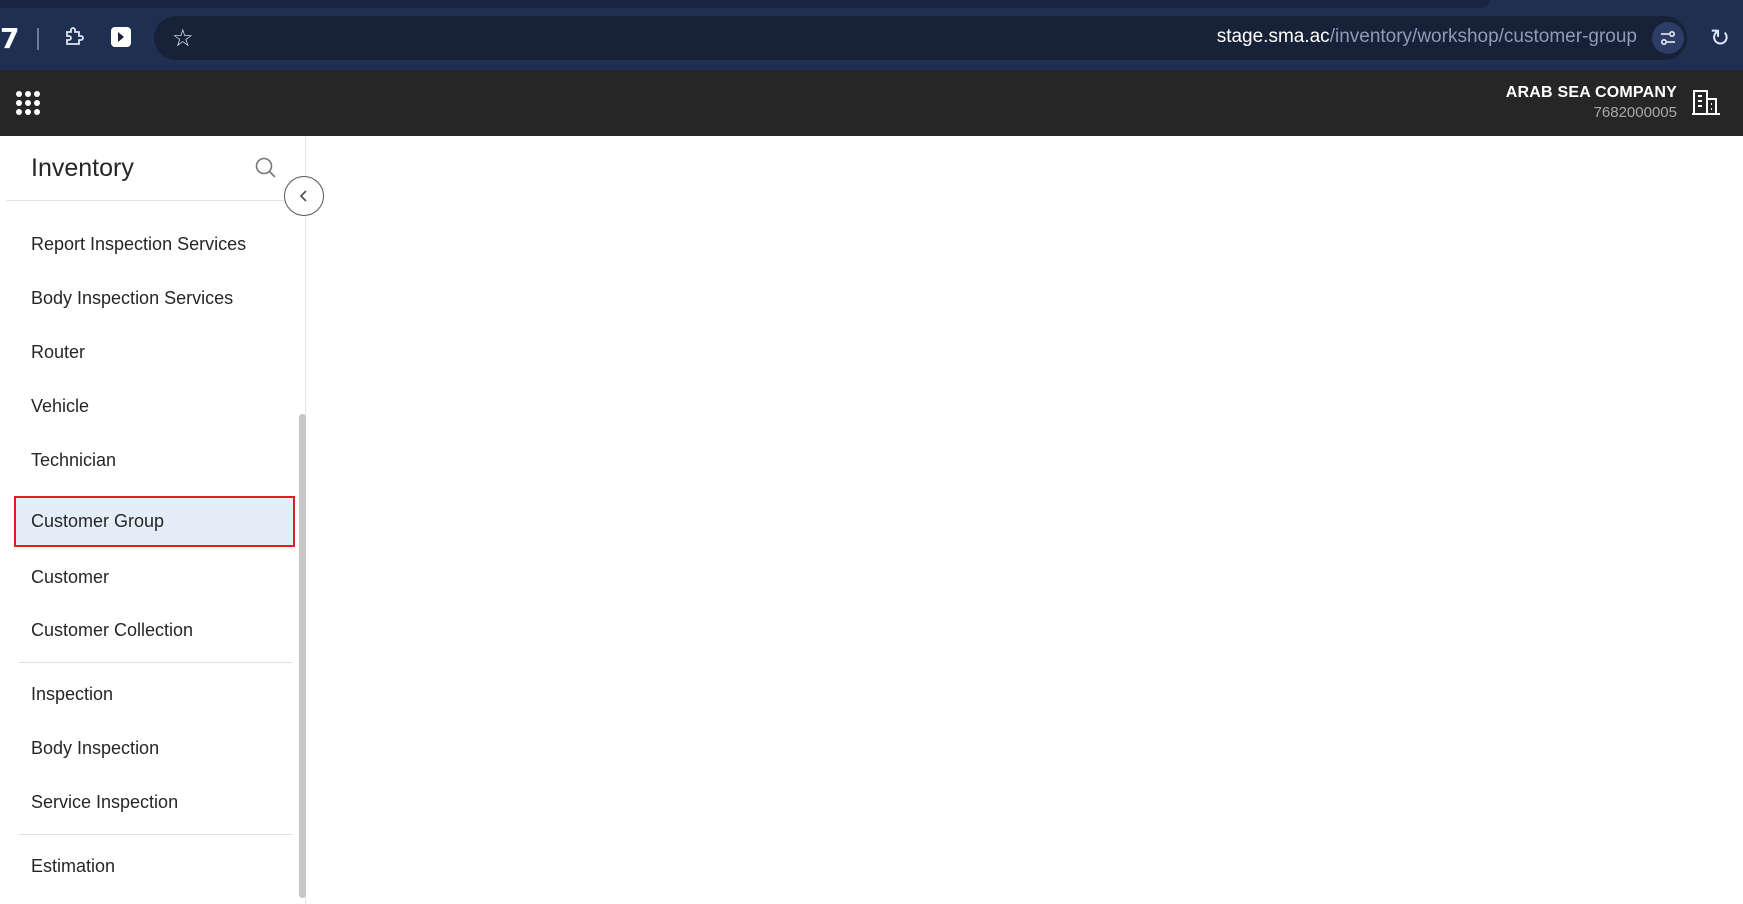  I want to click on building-icon, so click(1706, 102).